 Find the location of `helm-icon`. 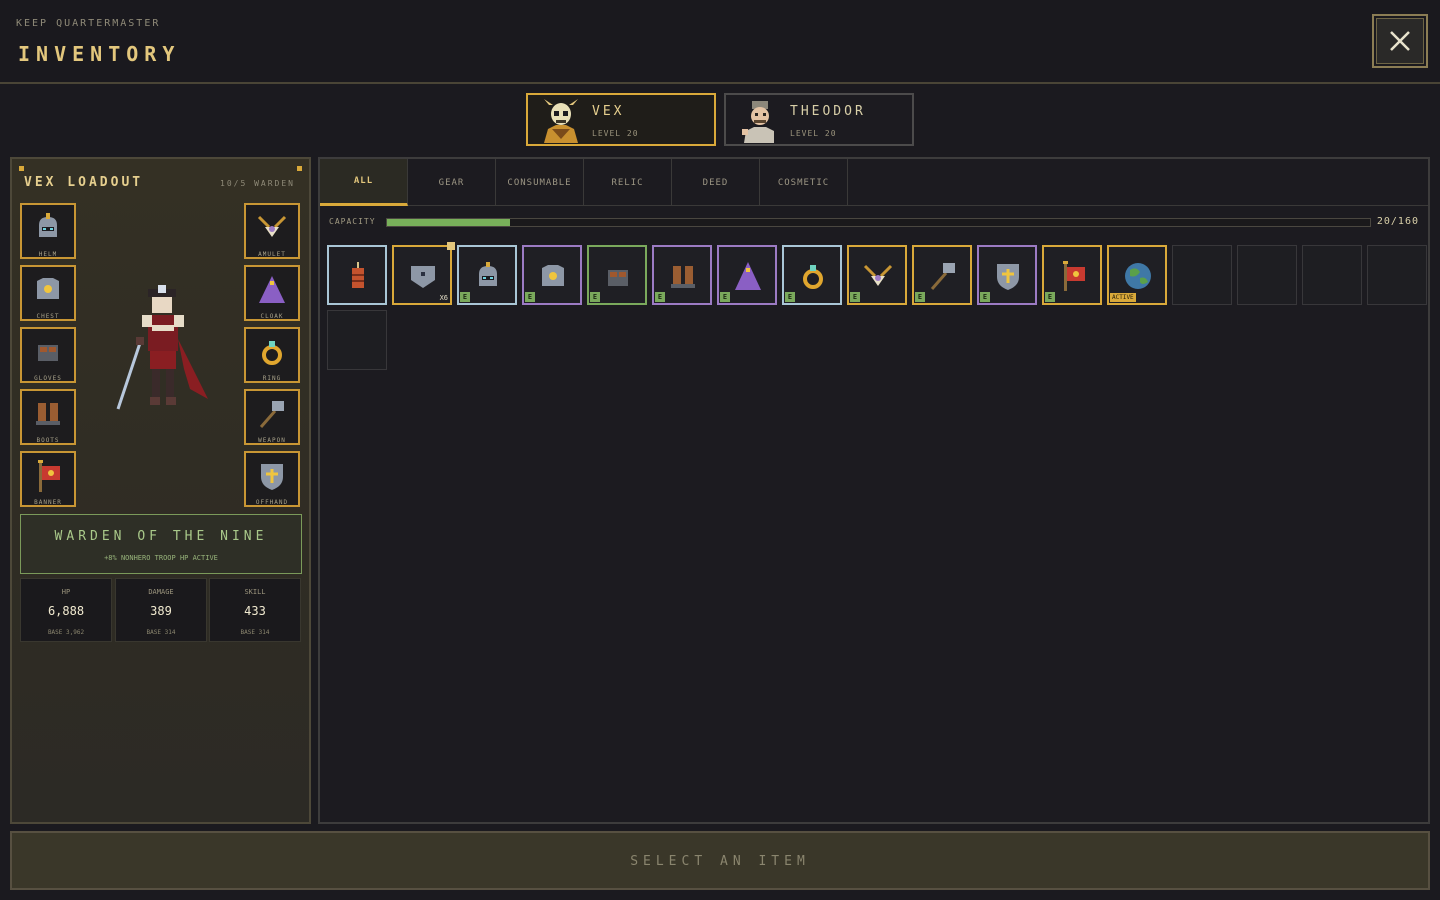

helm-icon is located at coordinates (488, 274).